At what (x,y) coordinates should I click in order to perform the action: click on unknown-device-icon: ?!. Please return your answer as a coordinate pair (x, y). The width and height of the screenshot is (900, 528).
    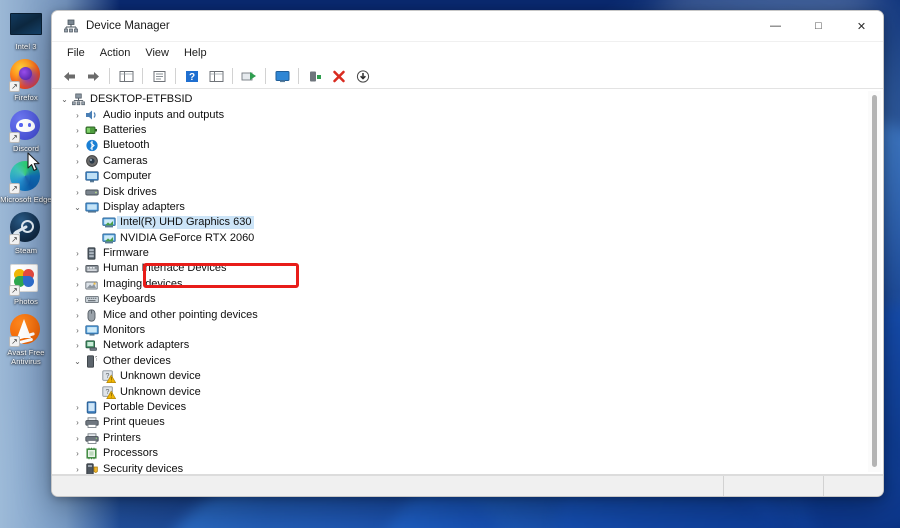
    Looking at the image, I should click on (108, 376).